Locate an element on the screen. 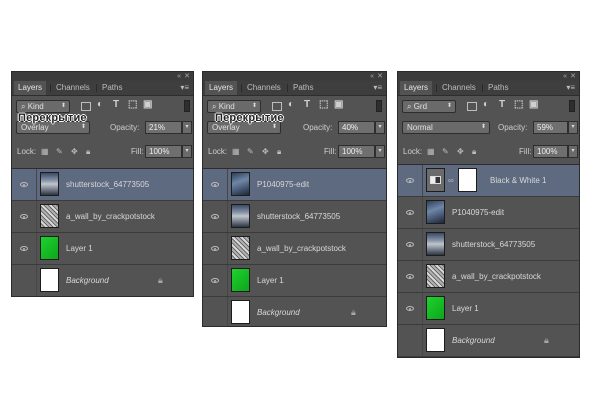 The image size is (600, 400). fill-label: Fill: is located at coordinates (525, 151).